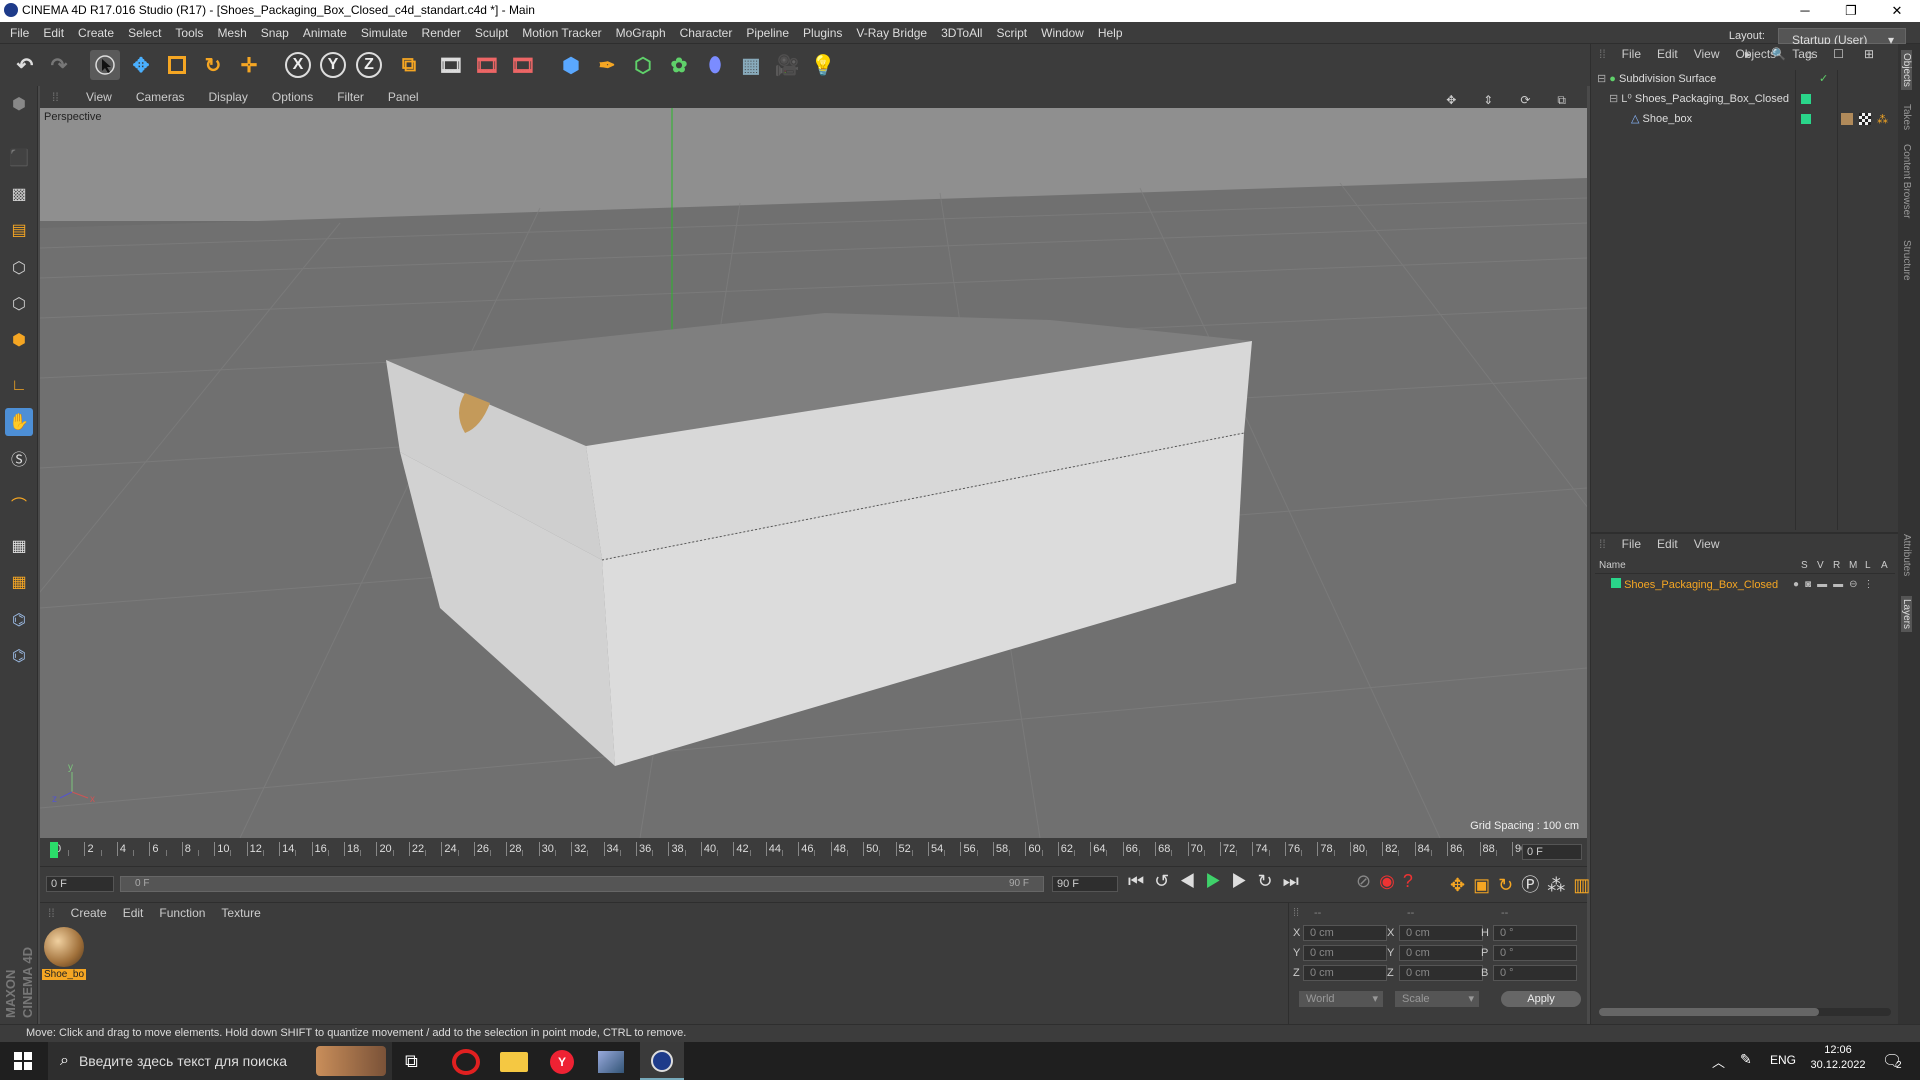 The height and width of the screenshot is (1080, 1920). Describe the element at coordinates (611, 1062) in the screenshot. I see `app-icon` at that location.